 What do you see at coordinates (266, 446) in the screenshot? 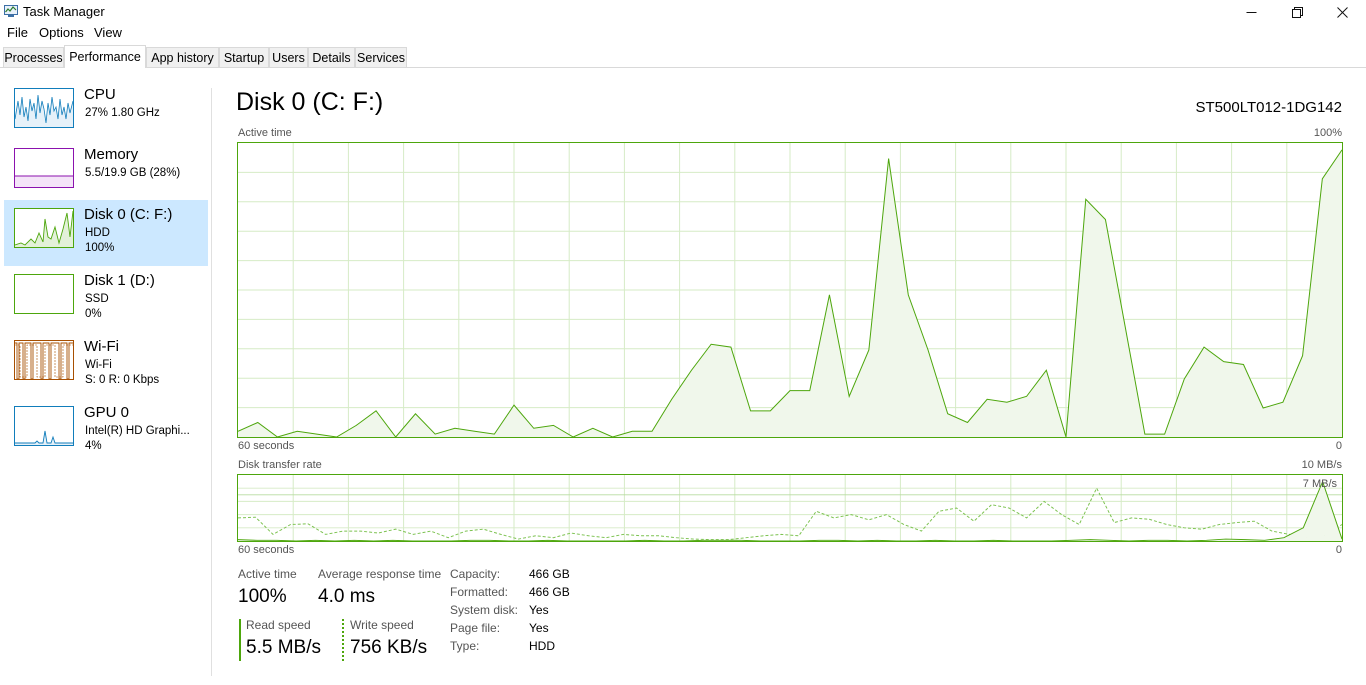
I see `active-time-axis-left: 60 seconds` at bounding box center [266, 446].